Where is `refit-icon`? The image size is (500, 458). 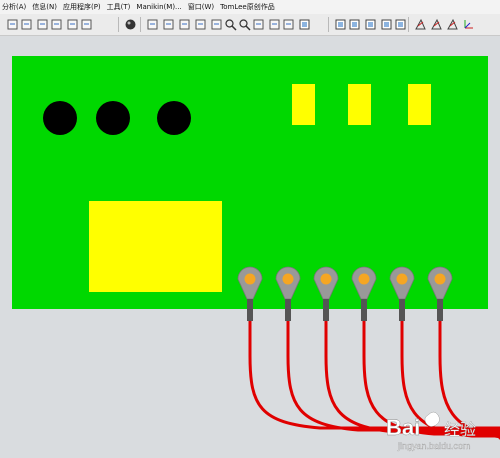
refit-icon is located at coordinates (258, 24).